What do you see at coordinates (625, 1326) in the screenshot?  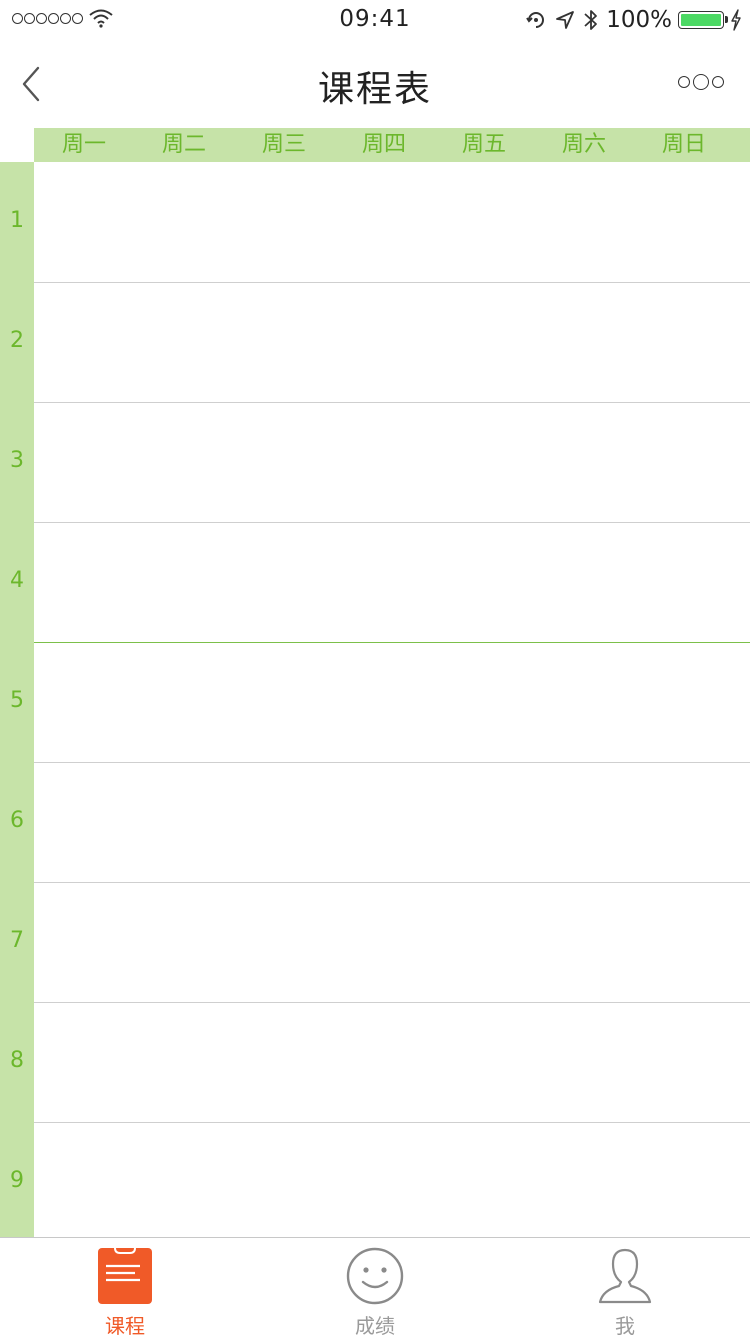 I see `tab-me-label: 我` at bounding box center [625, 1326].